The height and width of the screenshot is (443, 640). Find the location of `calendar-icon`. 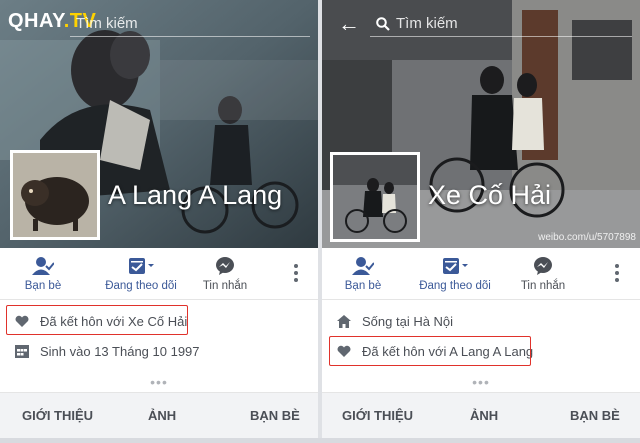

calendar-icon is located at coordinates (22, 351).